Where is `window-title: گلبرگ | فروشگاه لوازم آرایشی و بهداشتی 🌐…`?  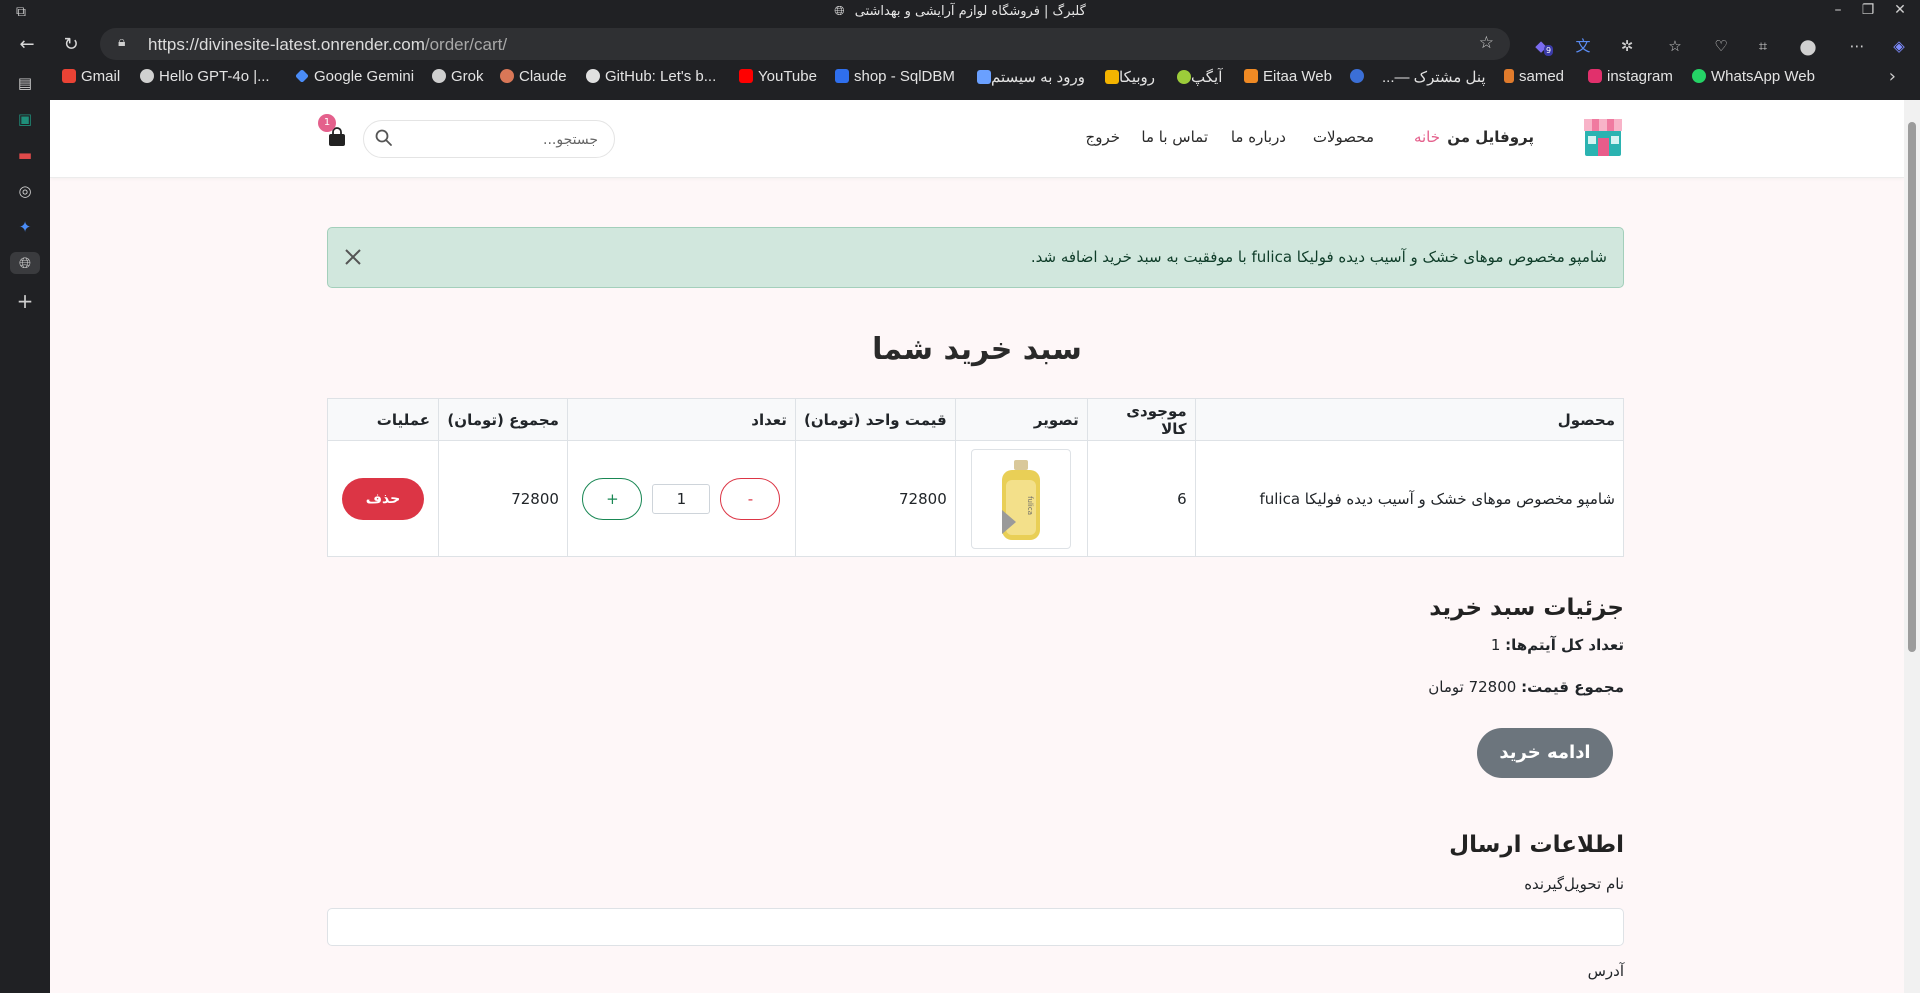 window-title: گلبرگ | فروشگاه لوازم آرایشی و بهداشتی 🌐… is located at coordinates (960, 11).